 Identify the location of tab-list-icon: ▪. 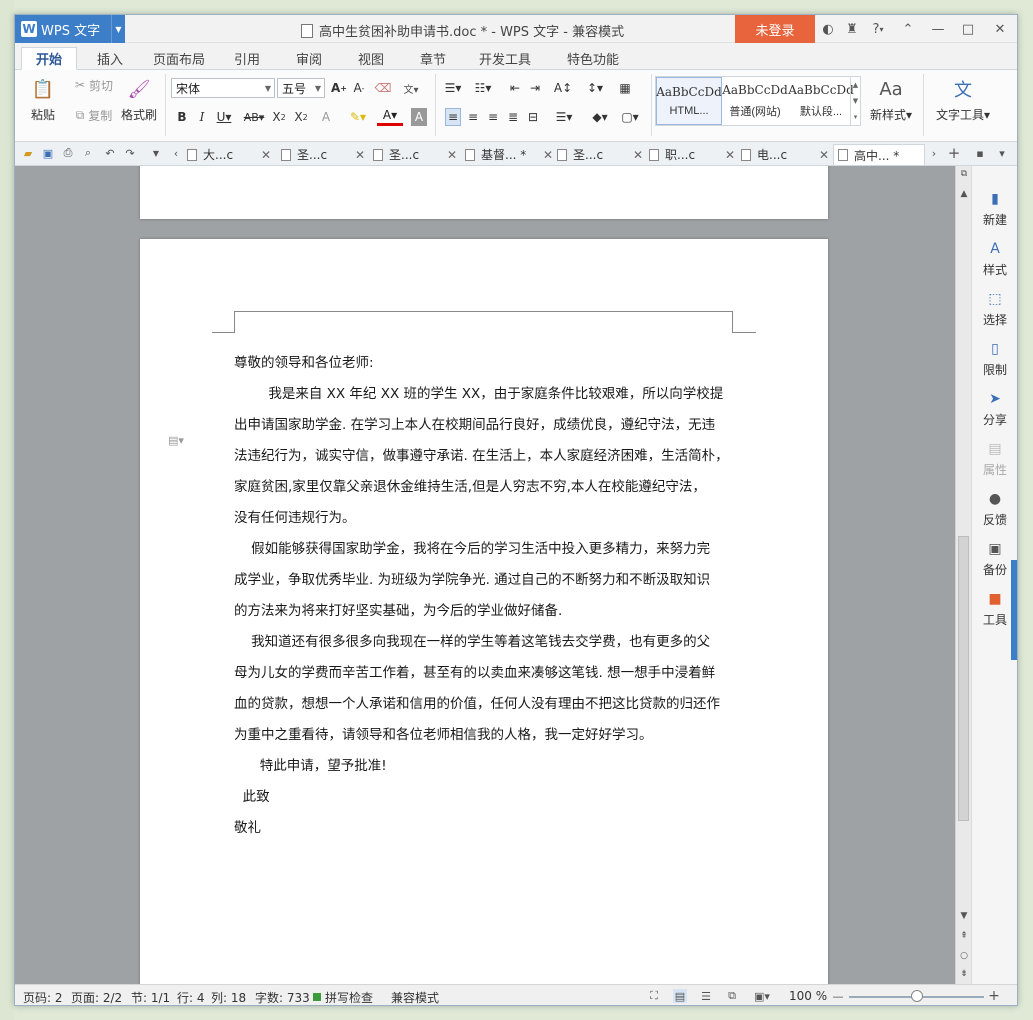
(980, 153).